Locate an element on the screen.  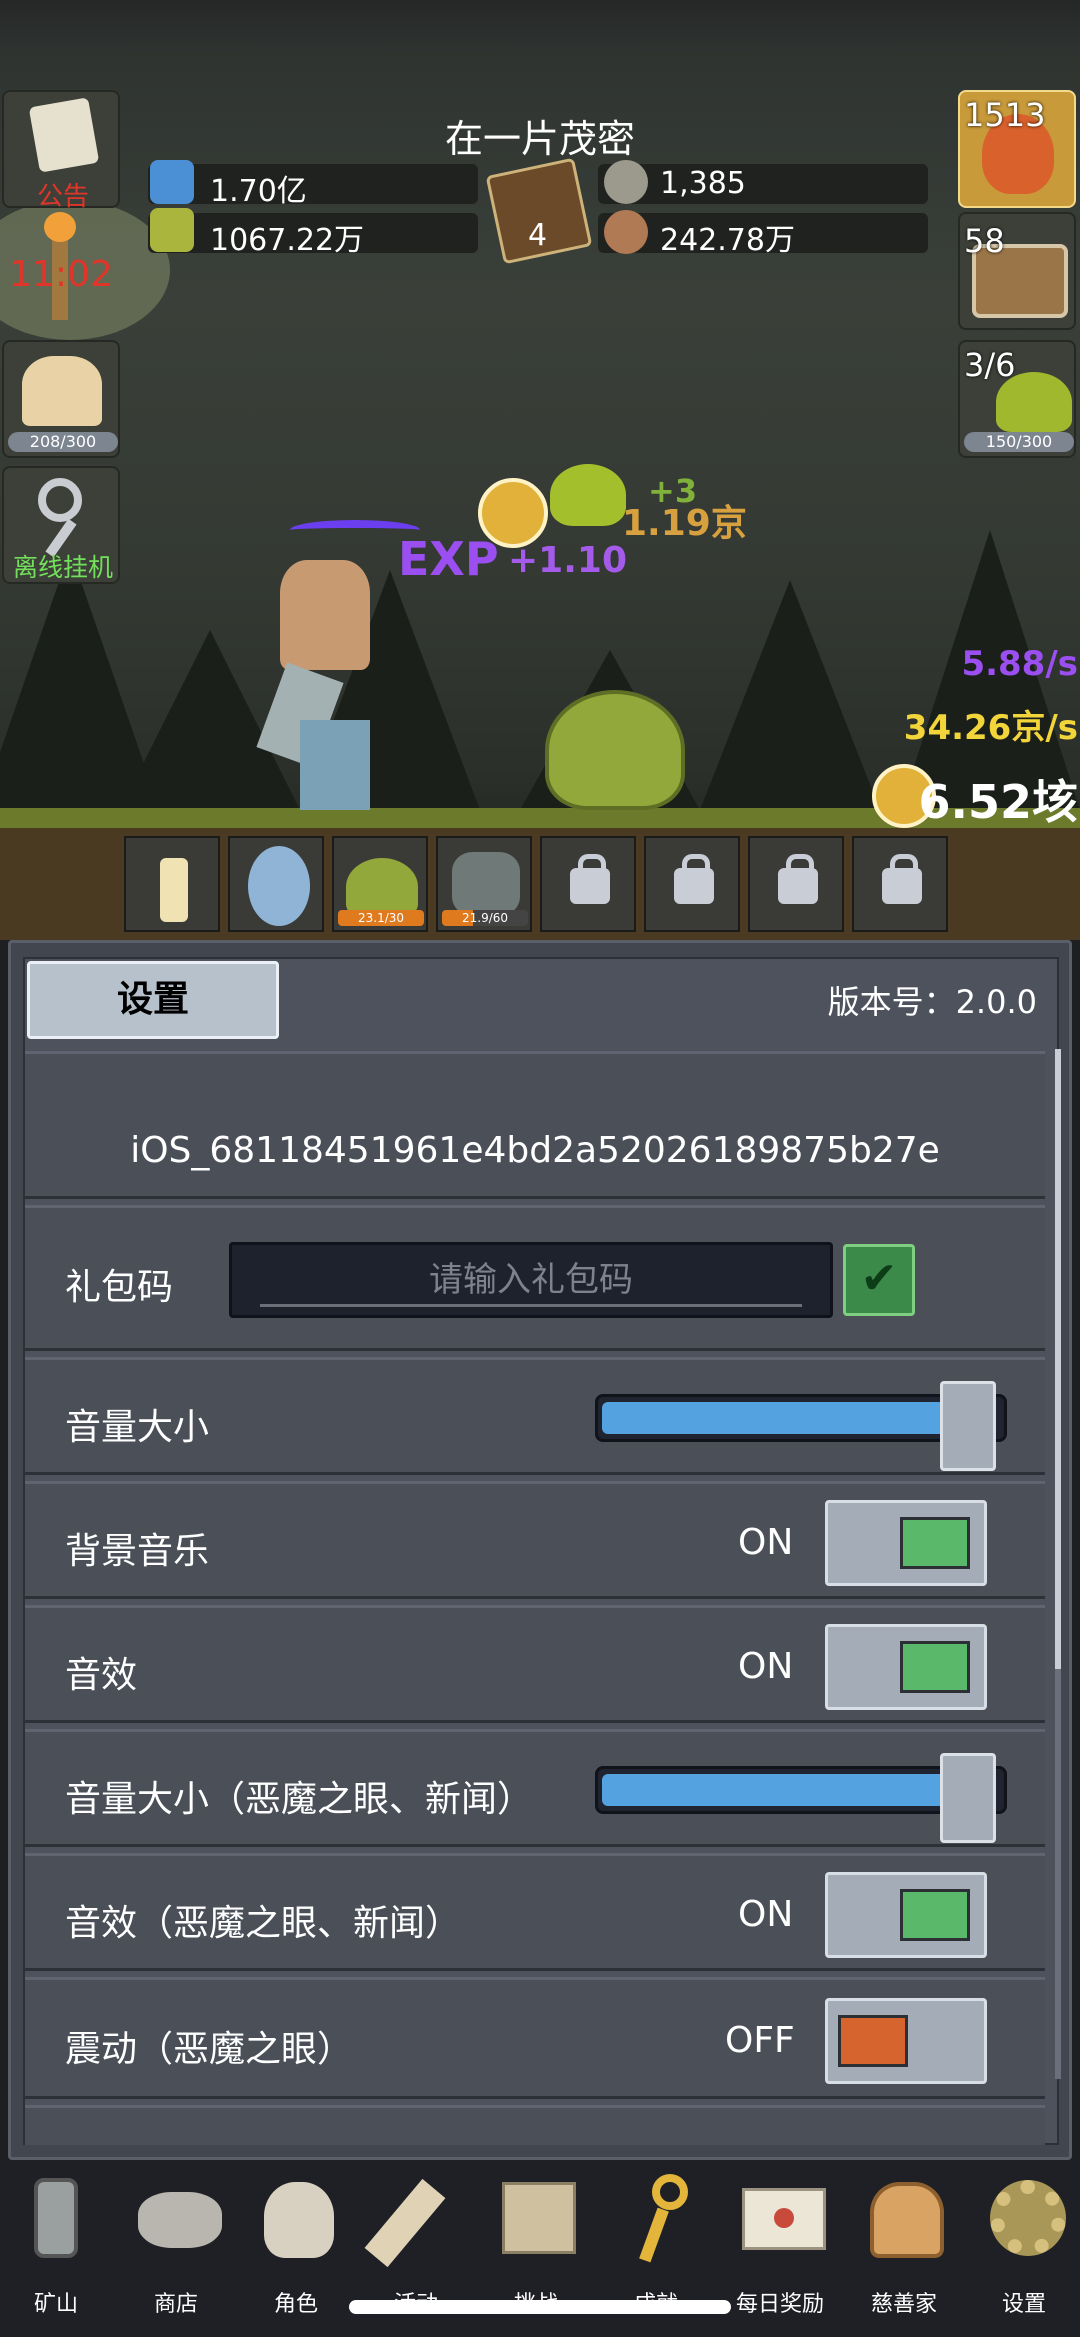
offline-label: 离线挂机 is located at coordinates (62, 567).